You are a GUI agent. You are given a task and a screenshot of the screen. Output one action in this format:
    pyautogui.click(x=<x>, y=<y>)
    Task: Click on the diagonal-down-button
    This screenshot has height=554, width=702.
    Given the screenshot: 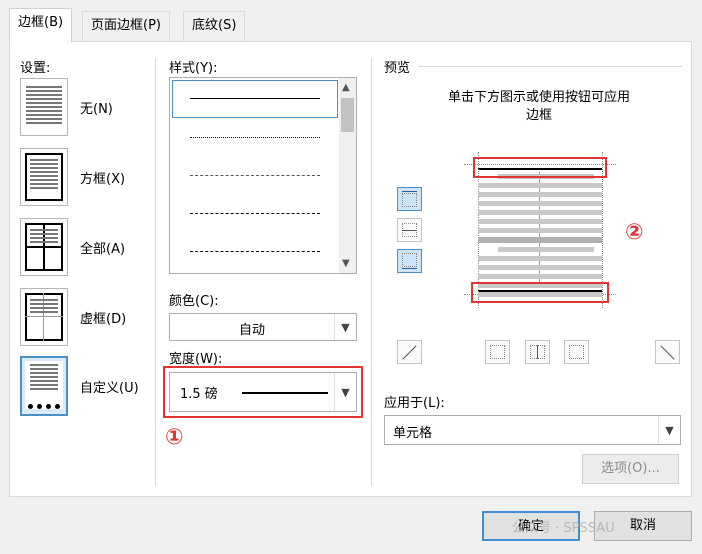 What is the action you would take?
    pyautogui.click(x=667, y=352)
    